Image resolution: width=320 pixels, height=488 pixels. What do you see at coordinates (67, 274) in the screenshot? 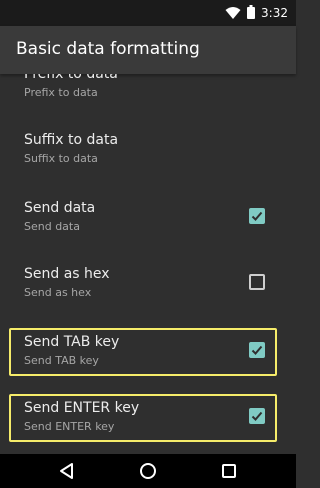
I see `setting-title: Send as hex` at bounding box center [67, 274].